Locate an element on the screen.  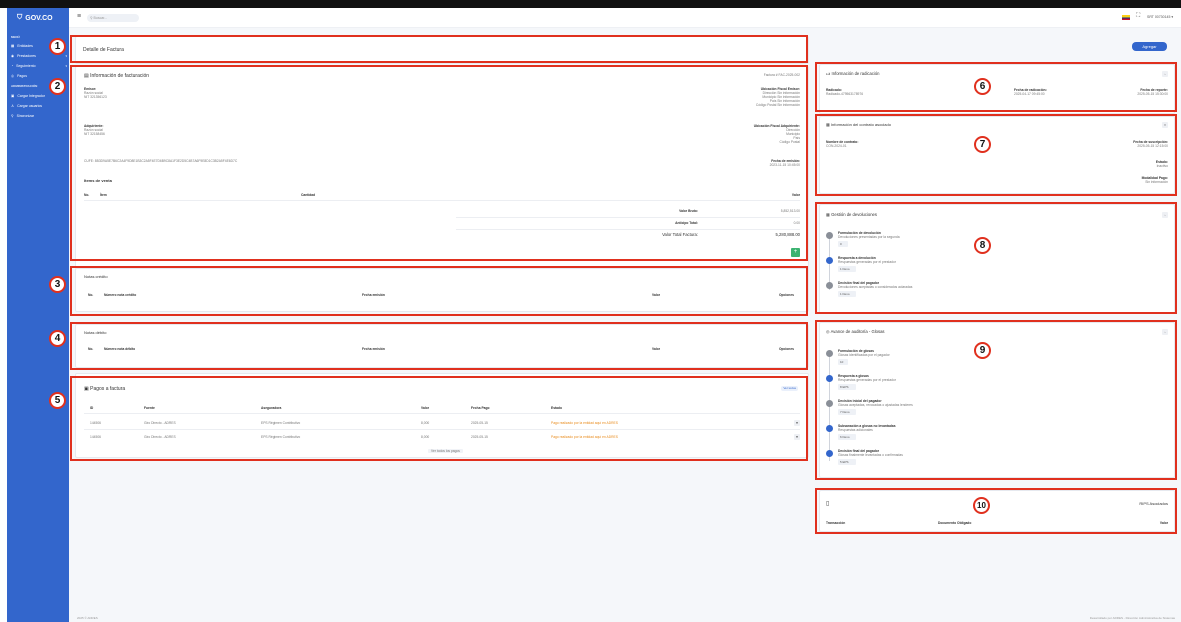
payment-source: Giro Directo - ADRES is located at coordinates (160, 423).